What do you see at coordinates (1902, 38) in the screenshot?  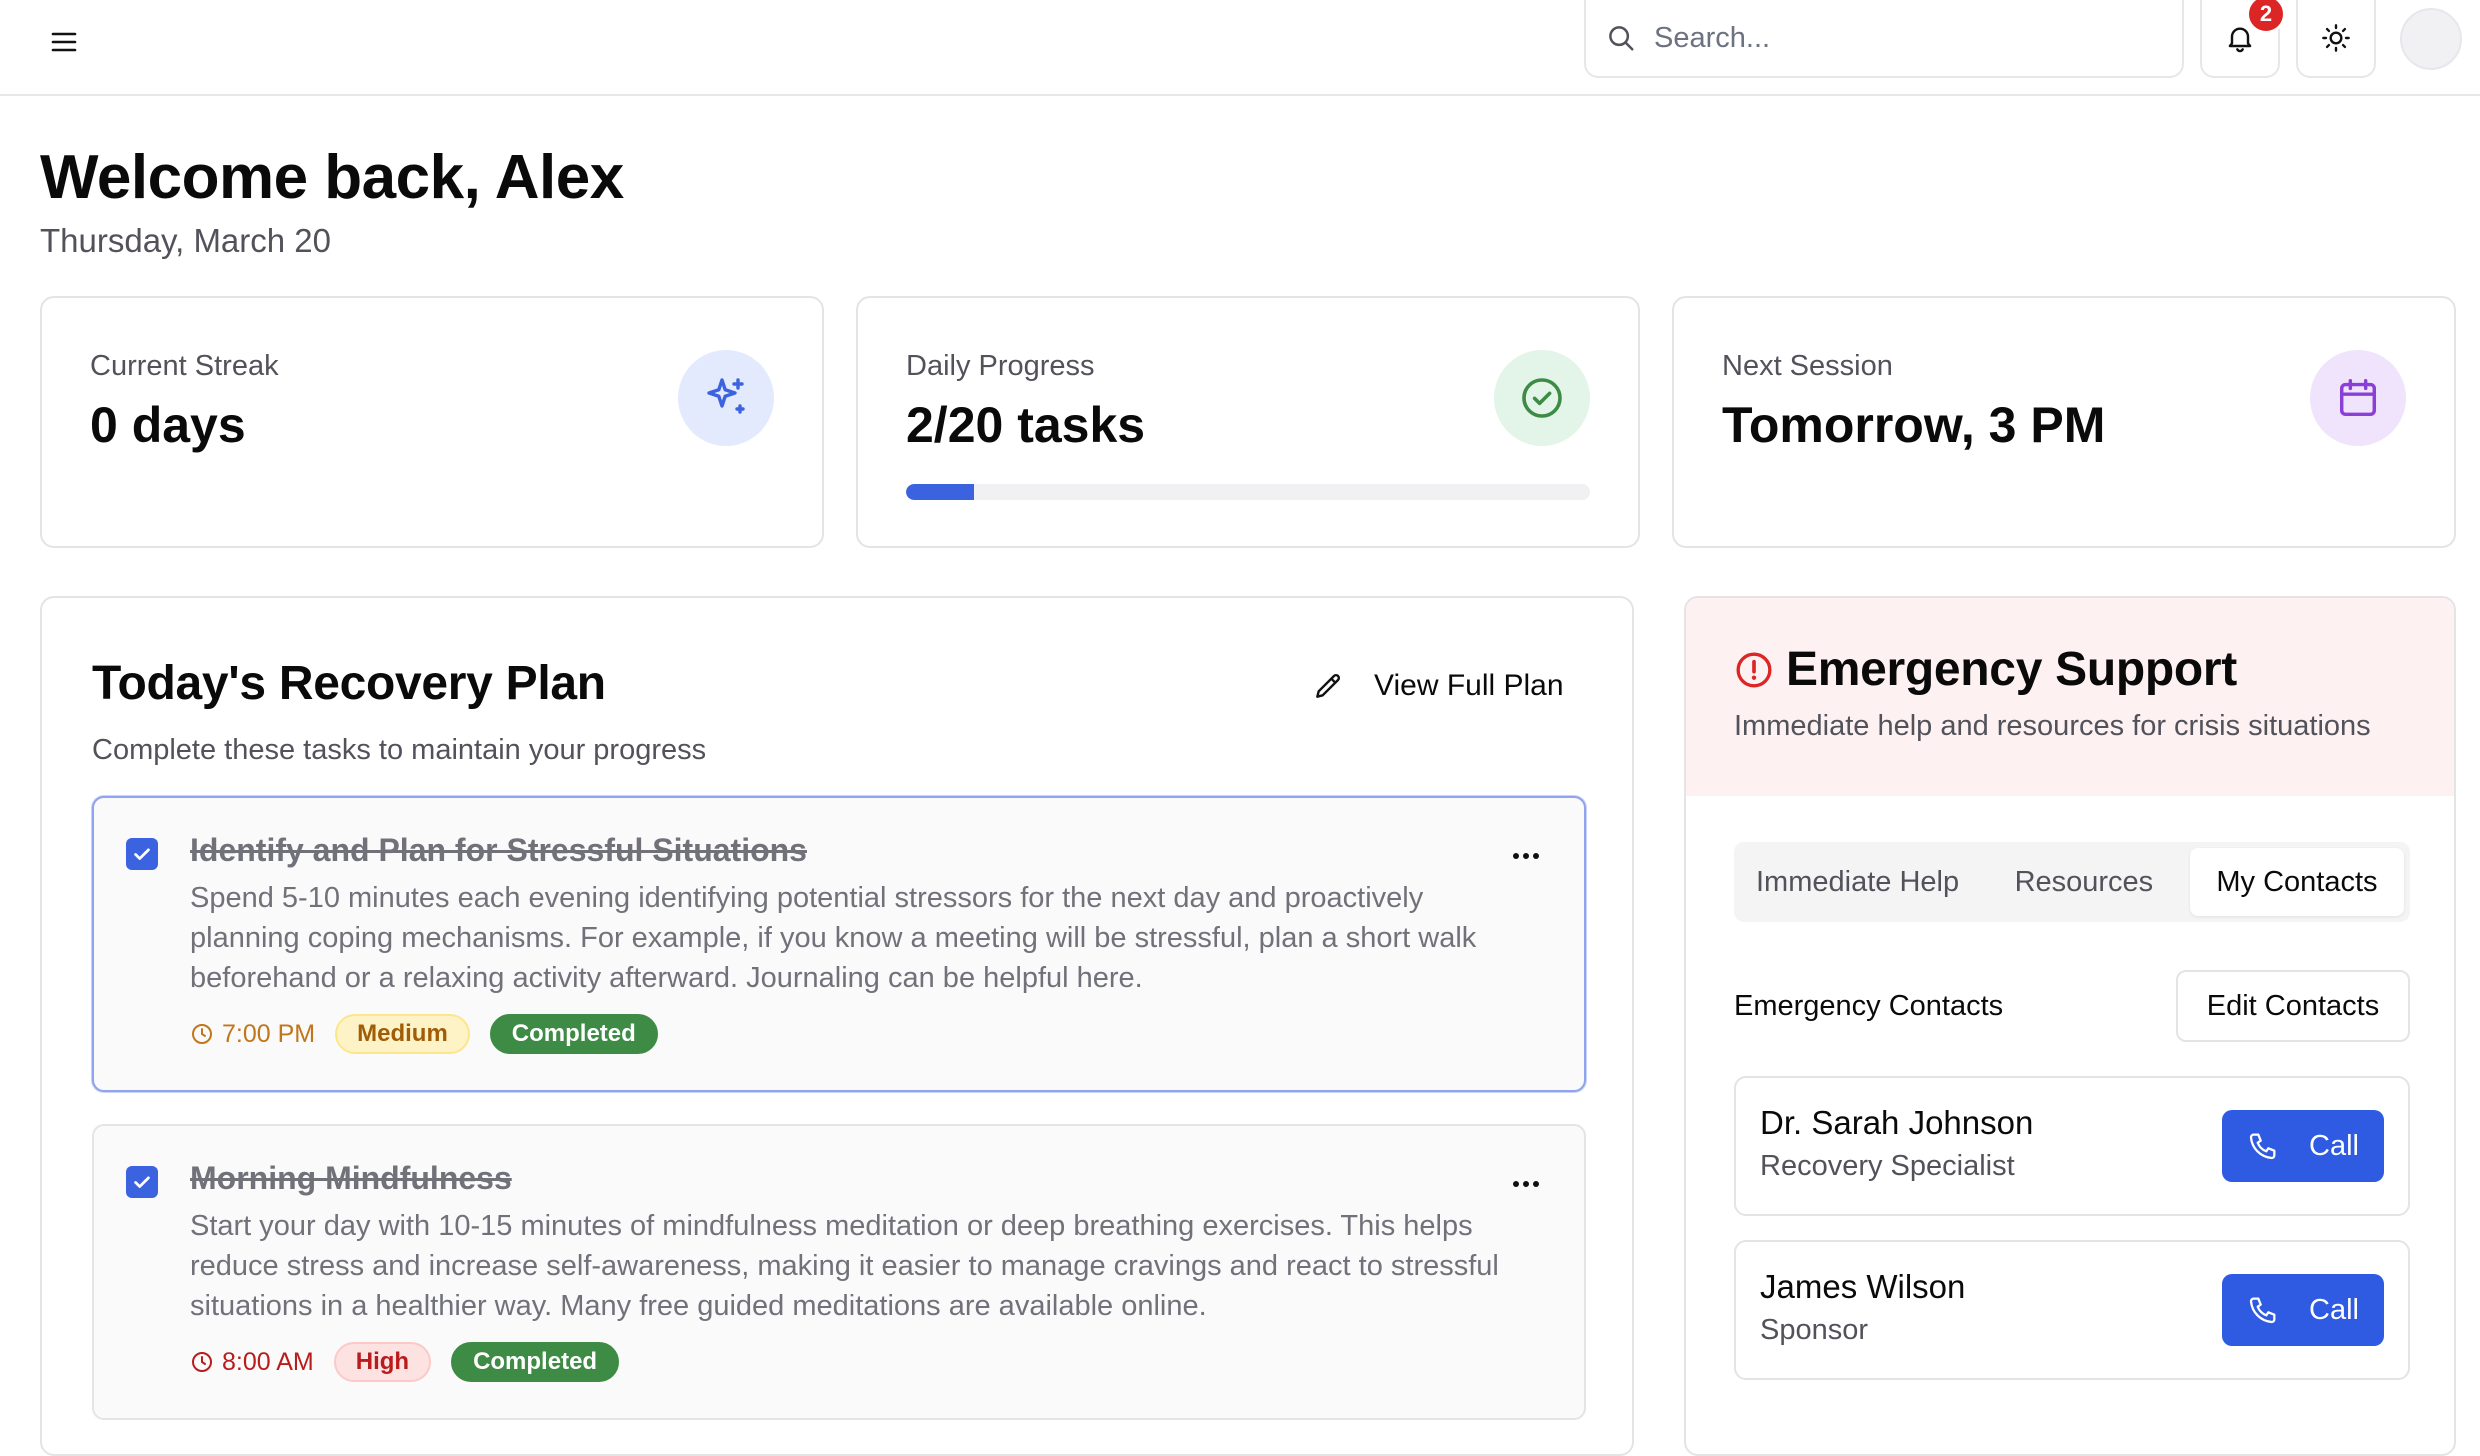 I see `search-input` at bounding box center [1902, 38].